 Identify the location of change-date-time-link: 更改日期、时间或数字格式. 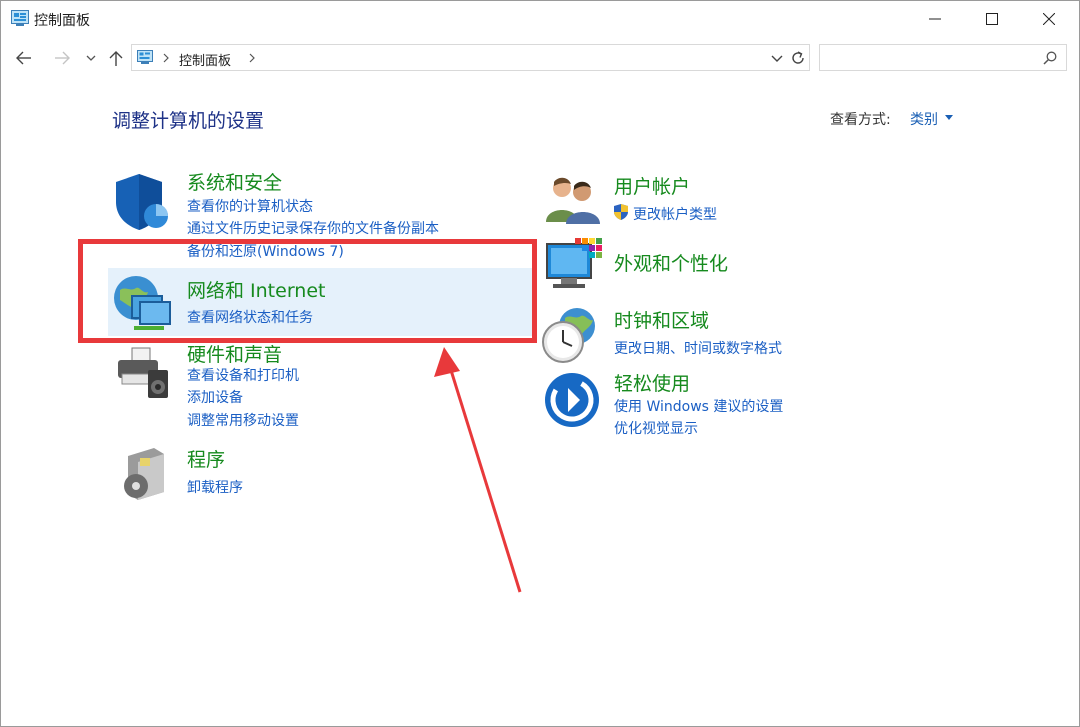
(698, 348).